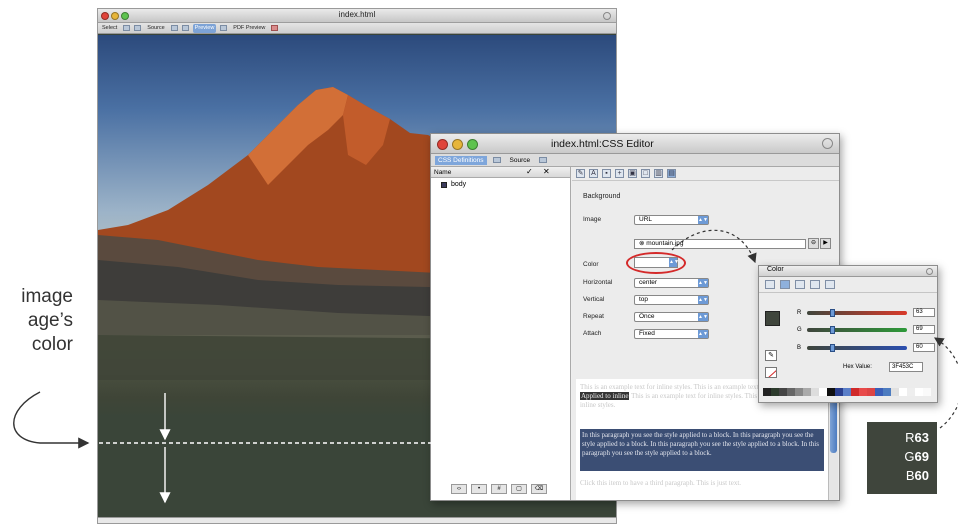 The image size is (958, 526). I want to click on hash-icon: #, so click(499, 489).